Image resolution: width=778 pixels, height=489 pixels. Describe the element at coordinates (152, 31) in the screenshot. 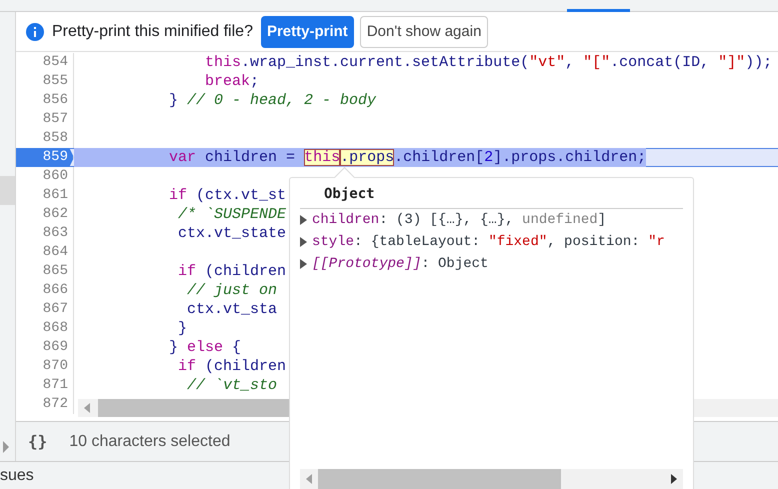

I see `infobar-message: Pretty-print this minified file?` at that location.